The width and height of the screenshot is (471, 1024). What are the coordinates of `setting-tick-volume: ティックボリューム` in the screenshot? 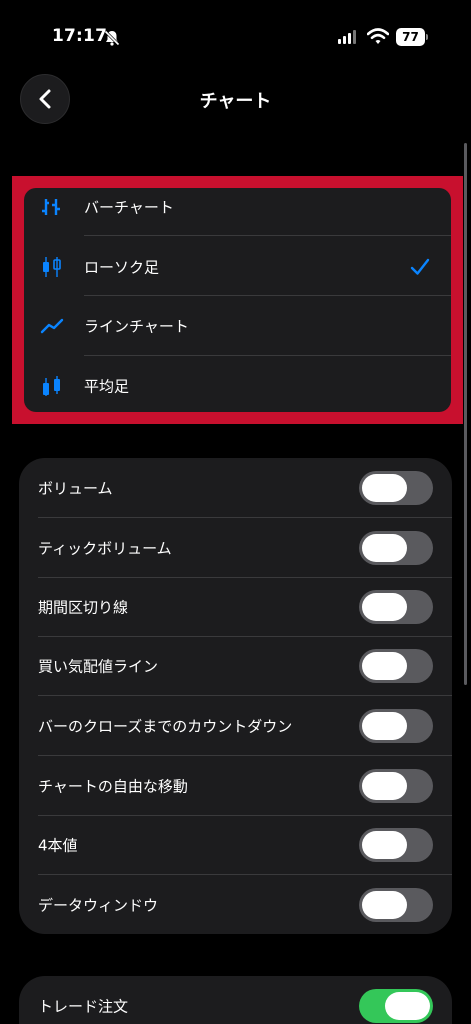 It's located at (235, 548).